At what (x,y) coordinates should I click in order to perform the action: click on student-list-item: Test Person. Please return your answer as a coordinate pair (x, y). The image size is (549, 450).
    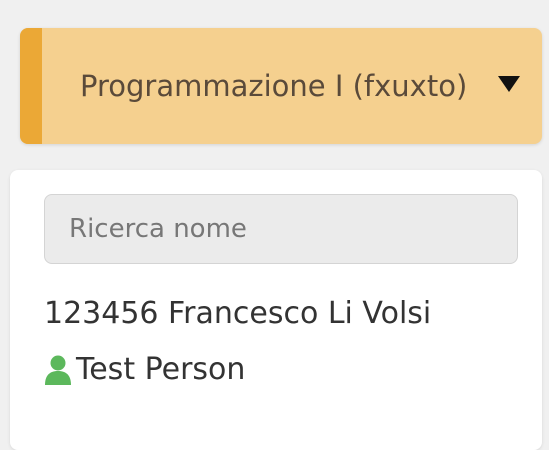
    Looking at the image, I should click on (144, 370).